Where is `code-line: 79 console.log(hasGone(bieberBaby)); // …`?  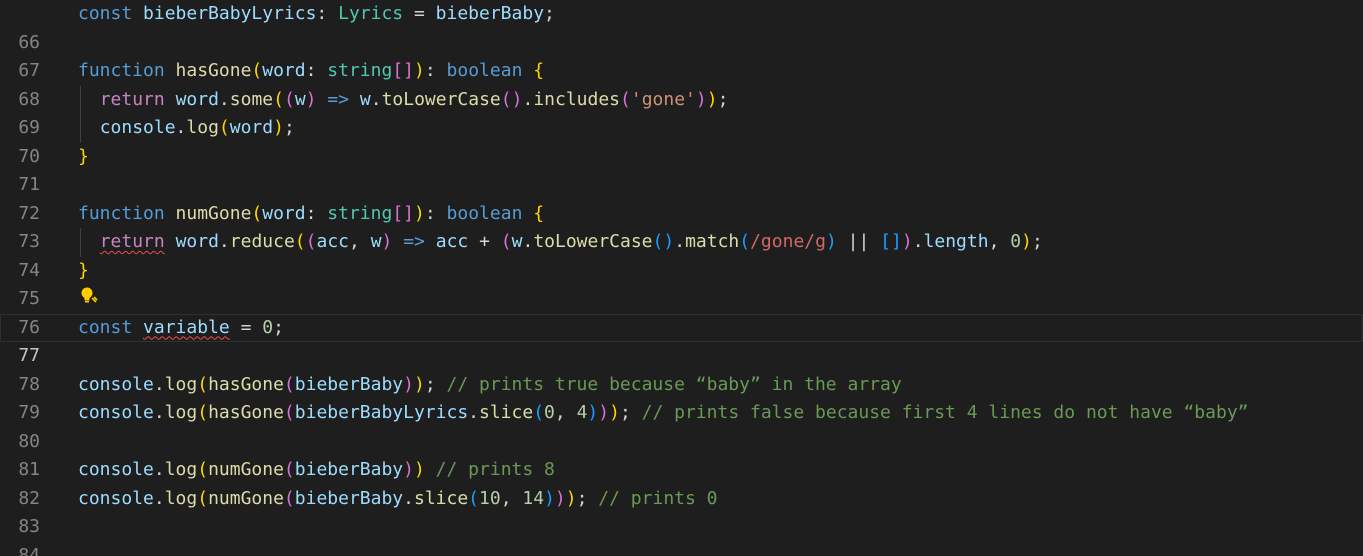 code-line: 79 console.log(hasGone(bieberBaby)); // … is located at coordinates (681, 397).